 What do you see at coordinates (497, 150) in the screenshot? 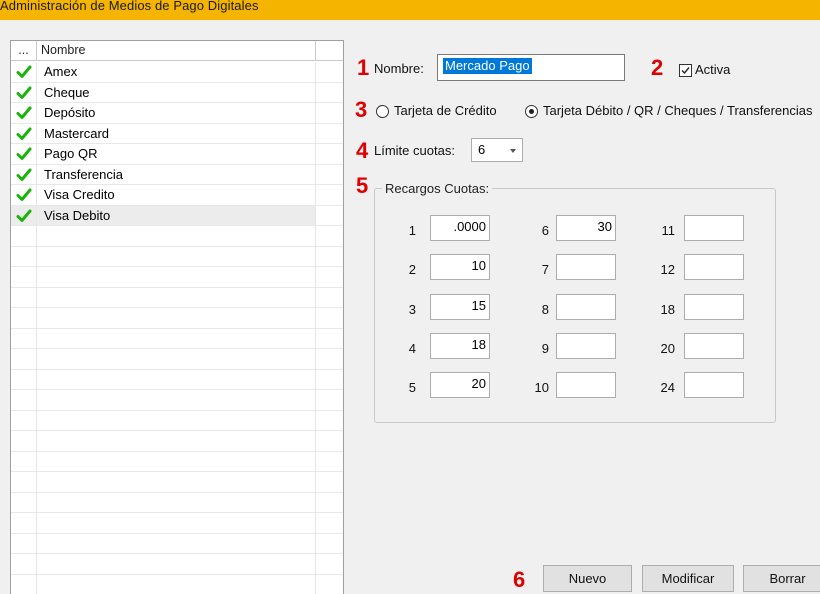
I see `limite-cuotas-select: 6` at bounding box center [497, 150].